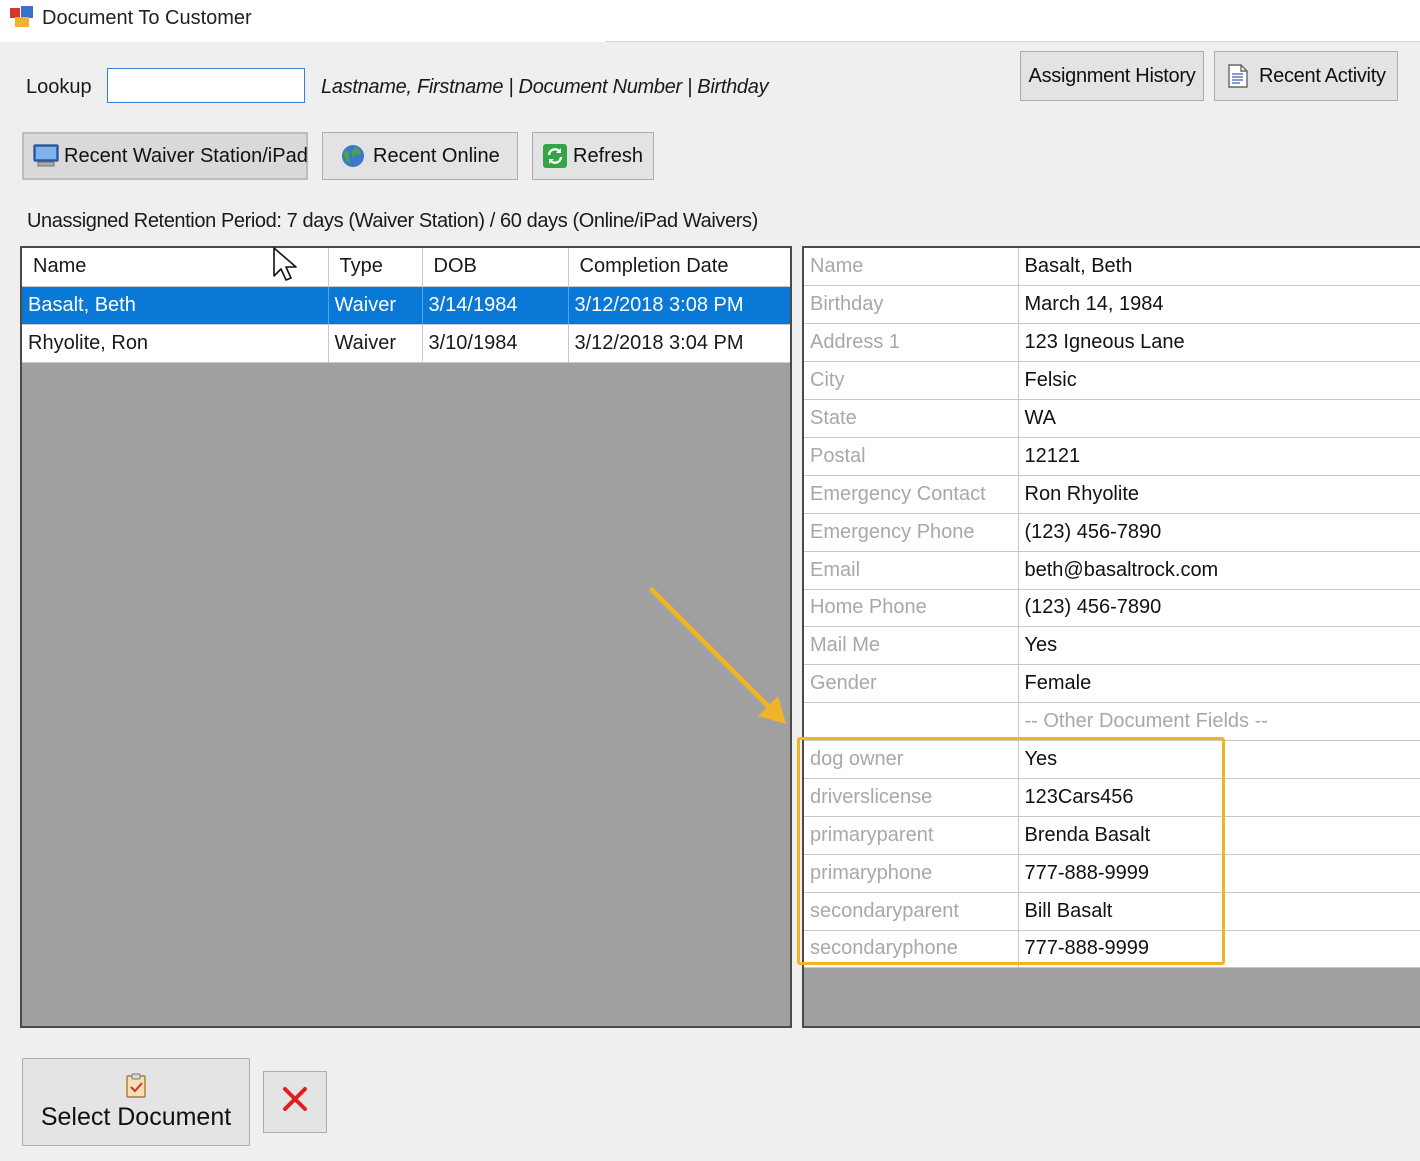 This screenshot has width=1420, height=1161. I want to click on detail-row: State WA, so click(1112, 418).